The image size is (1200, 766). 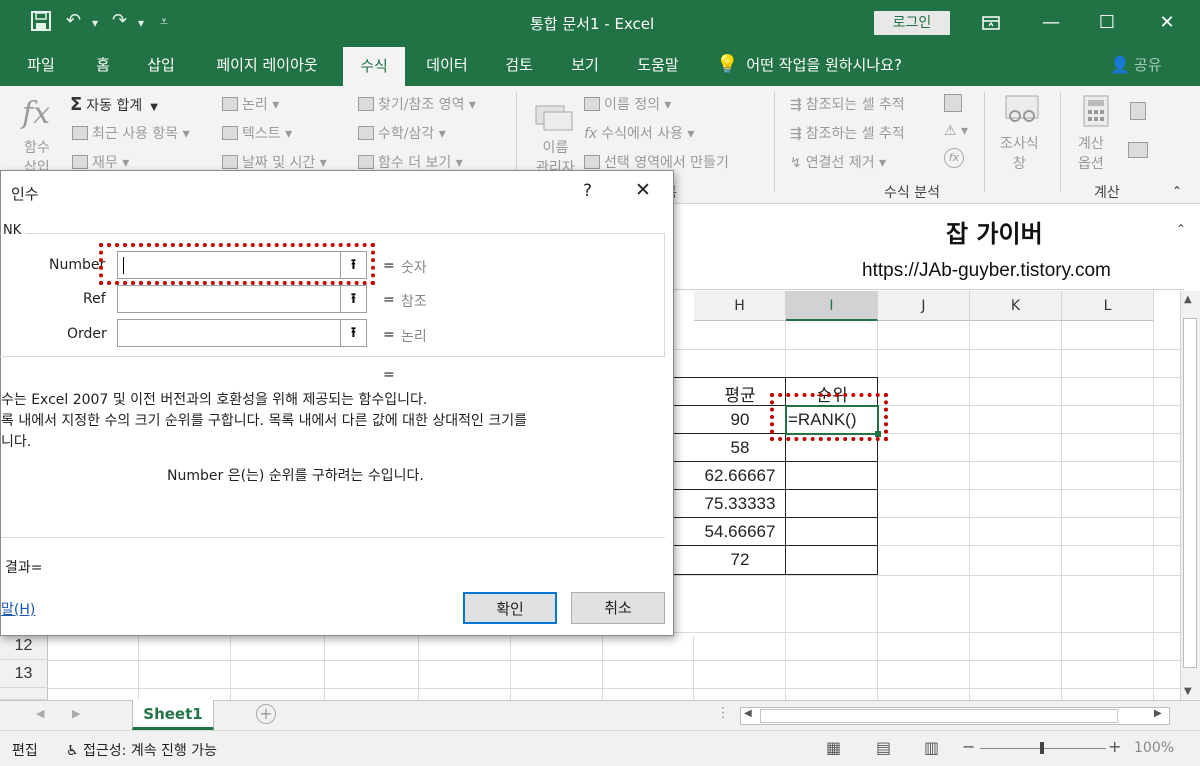 What do you see at coordinates (618, 608) in the screenshot?
I see `cancel-button: 취소` at bounding box center [618, 608].